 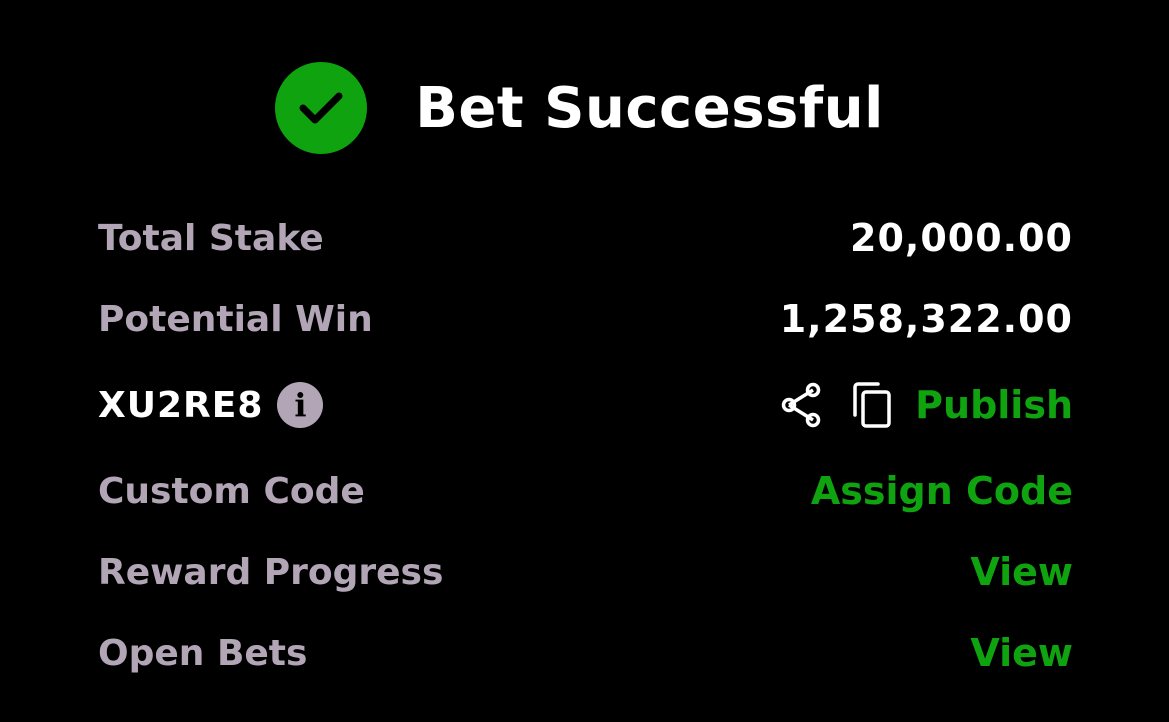 I want to click on total-stake-value: 20,000.00, so click(x=961, y=238).